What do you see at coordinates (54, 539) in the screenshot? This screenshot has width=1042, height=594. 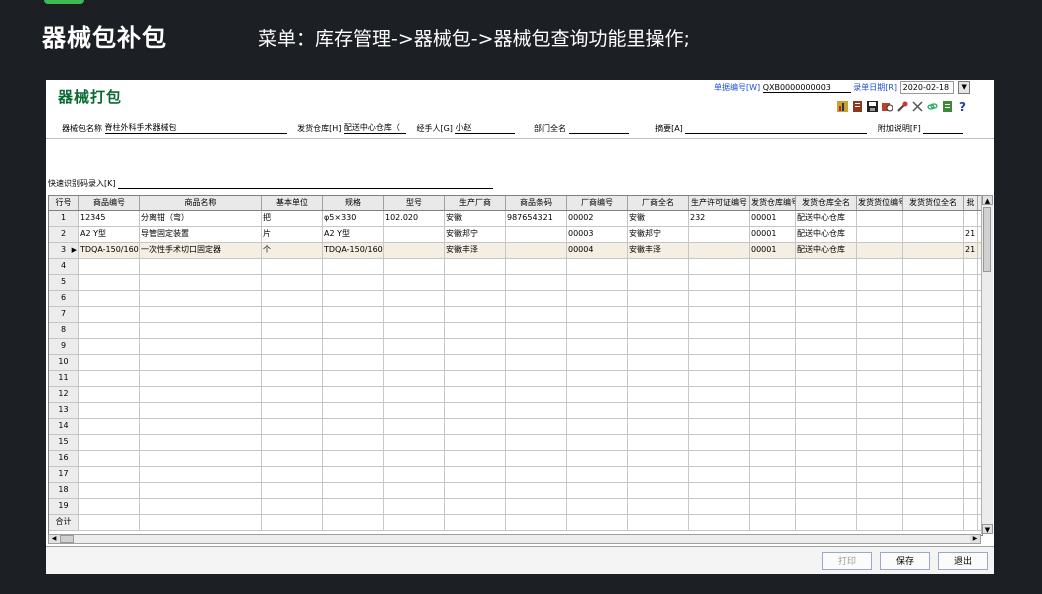 I see `scroll-left-icon: ◀` at bounding box center [54, 539].